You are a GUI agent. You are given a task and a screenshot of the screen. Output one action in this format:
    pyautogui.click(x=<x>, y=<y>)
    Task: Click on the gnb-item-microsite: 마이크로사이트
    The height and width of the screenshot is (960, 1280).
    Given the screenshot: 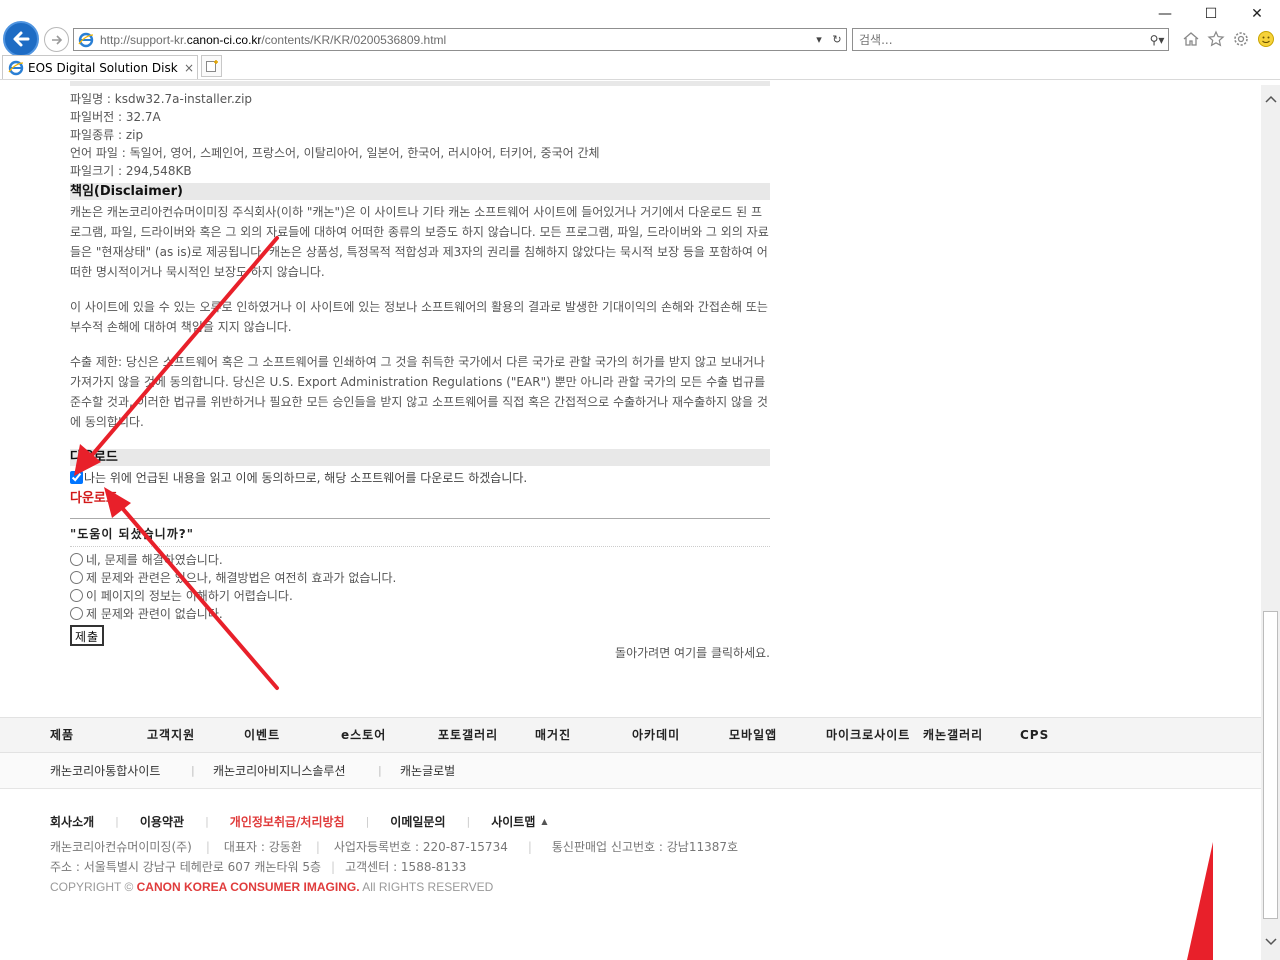 What is the action you would take?
    pyautogui.click(x=868, y=735)
    